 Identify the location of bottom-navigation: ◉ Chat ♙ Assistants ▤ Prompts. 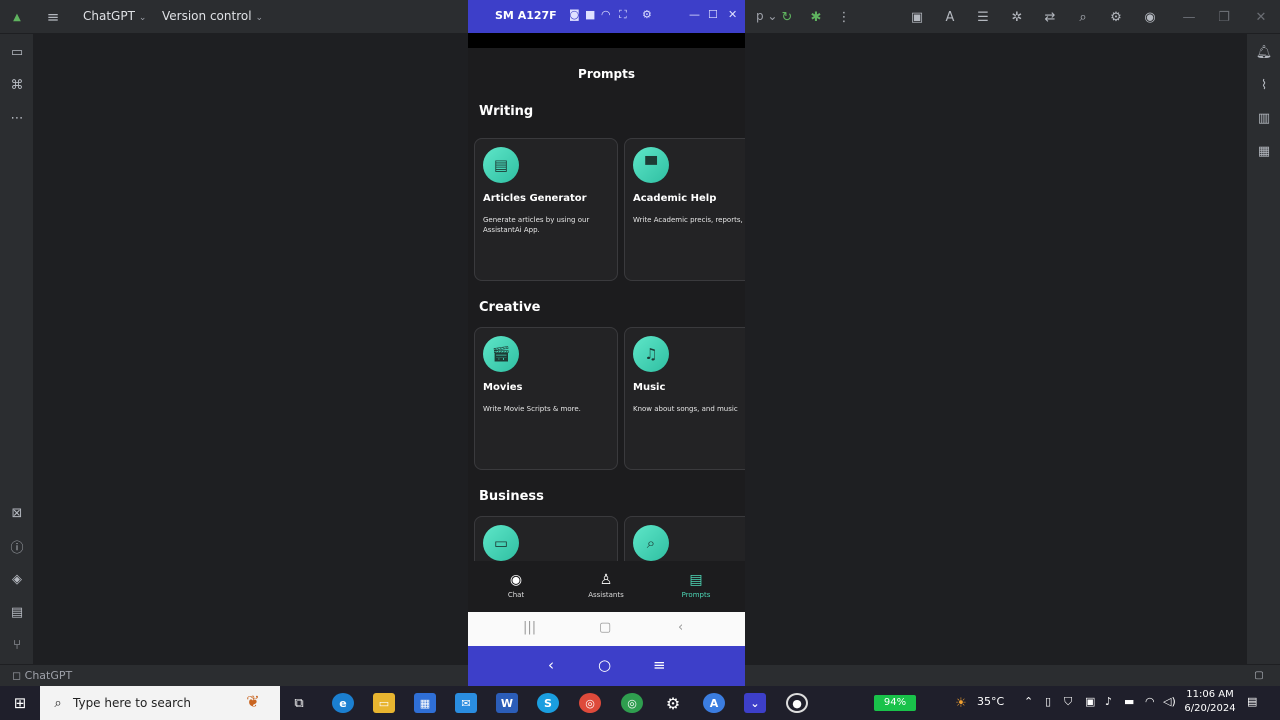
(606, 586).